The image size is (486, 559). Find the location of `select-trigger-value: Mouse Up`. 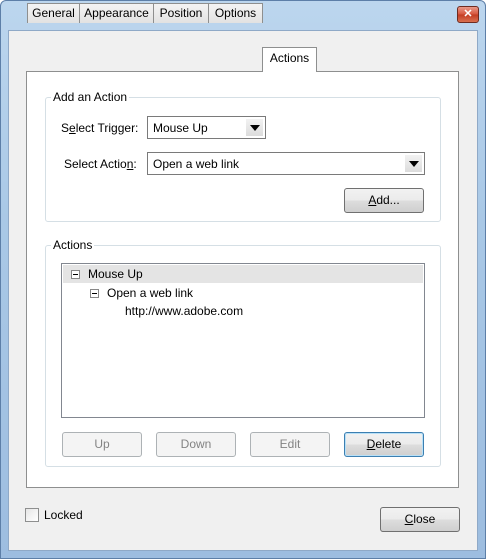

select-trigger-value: Mouse Up is located at coordinates (180, 128).